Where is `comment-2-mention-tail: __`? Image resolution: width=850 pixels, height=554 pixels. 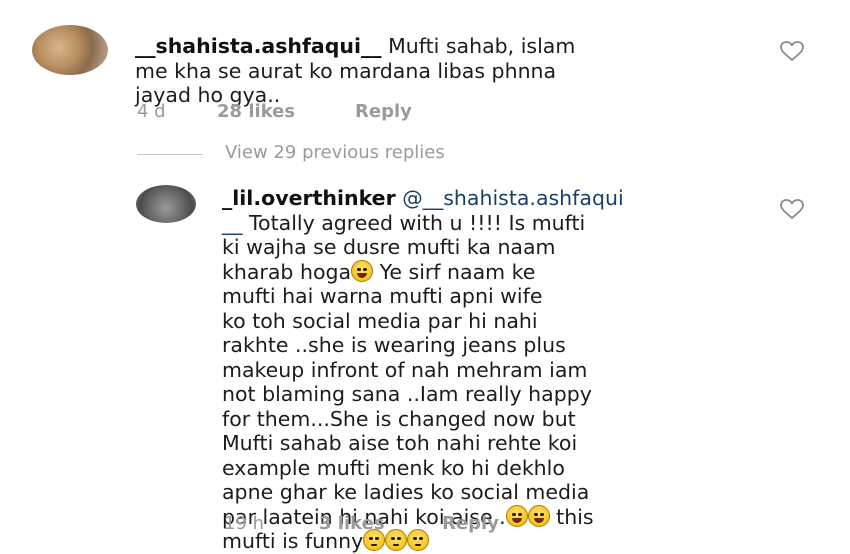
comment-2-mention-tail: __ is located at coordinates (232, 223).